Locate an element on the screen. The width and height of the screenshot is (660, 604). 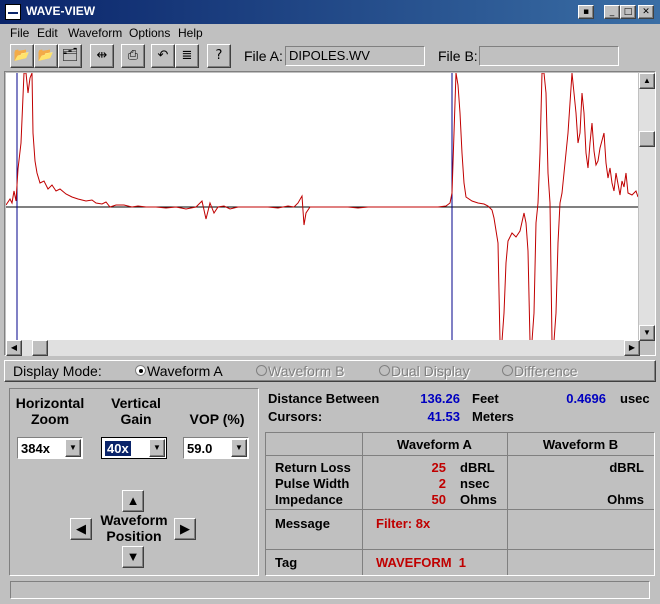
menu-waveform: Waveform is located at coordinates (95, 33).